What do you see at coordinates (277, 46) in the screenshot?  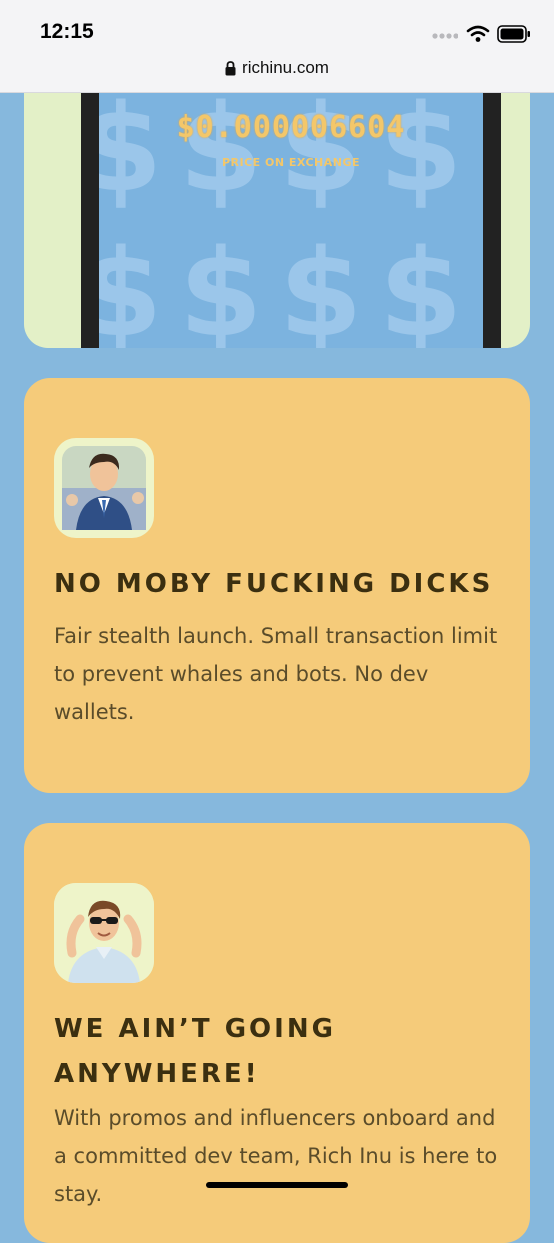 I see `browser-chrome: 12:15 richinu.com` at bounding box center [277, 46].